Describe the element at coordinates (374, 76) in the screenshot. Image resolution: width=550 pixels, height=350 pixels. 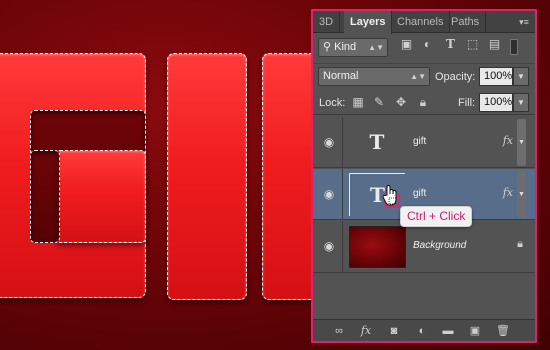
I see `blend-mode-select: Normal ▲▼` at that location.